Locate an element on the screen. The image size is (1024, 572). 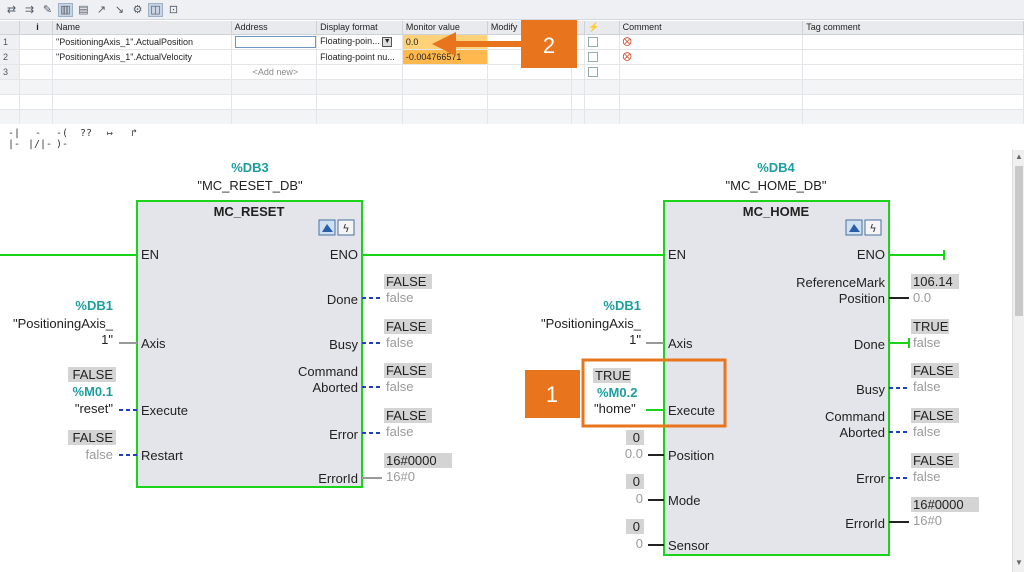
home-busy-state: FALSE is located at coordinates (933, 370).